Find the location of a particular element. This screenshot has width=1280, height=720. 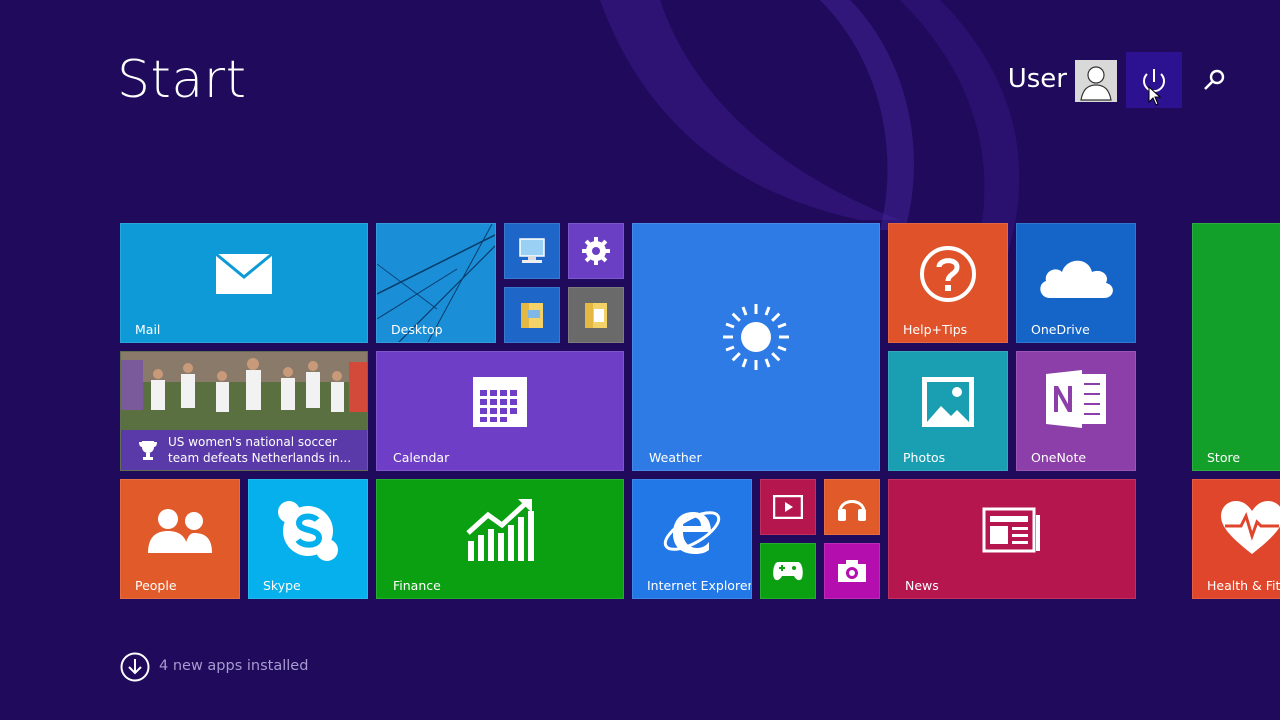

tile-this-pc is located at coordinates (532, 251).